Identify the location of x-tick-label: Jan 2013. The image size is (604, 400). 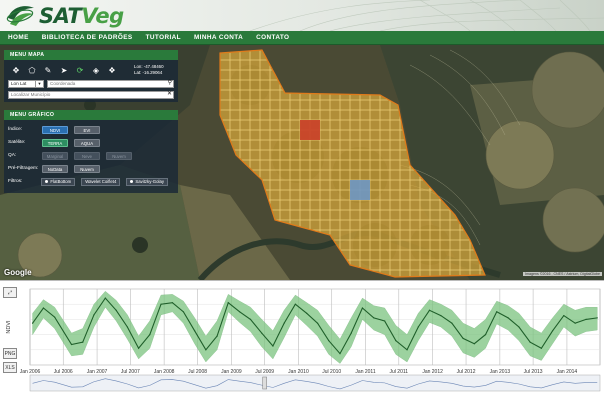
(500, 372).